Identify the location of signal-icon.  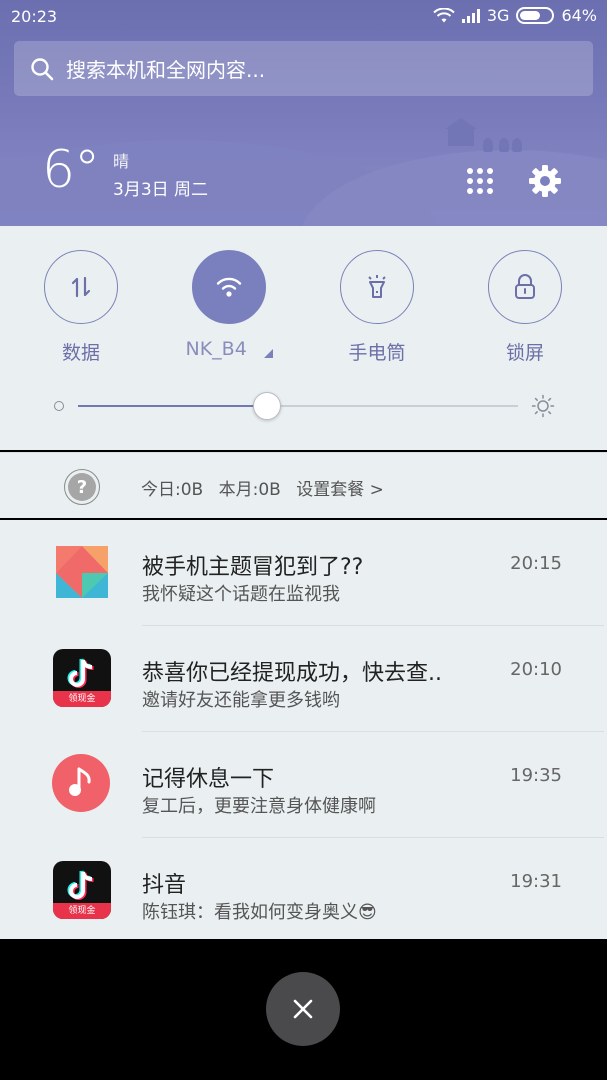
(470, 15).